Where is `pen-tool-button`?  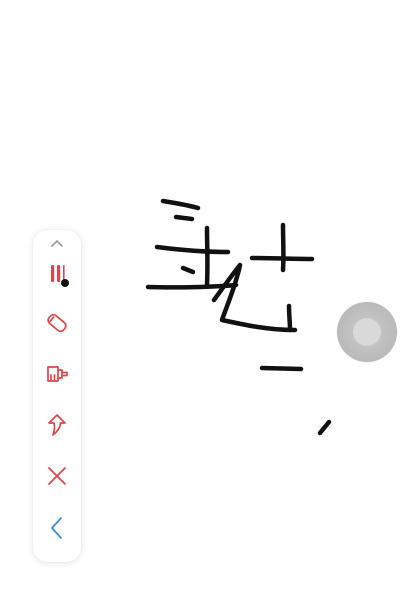
pen-tool-button is located at coordinates (57, 275).